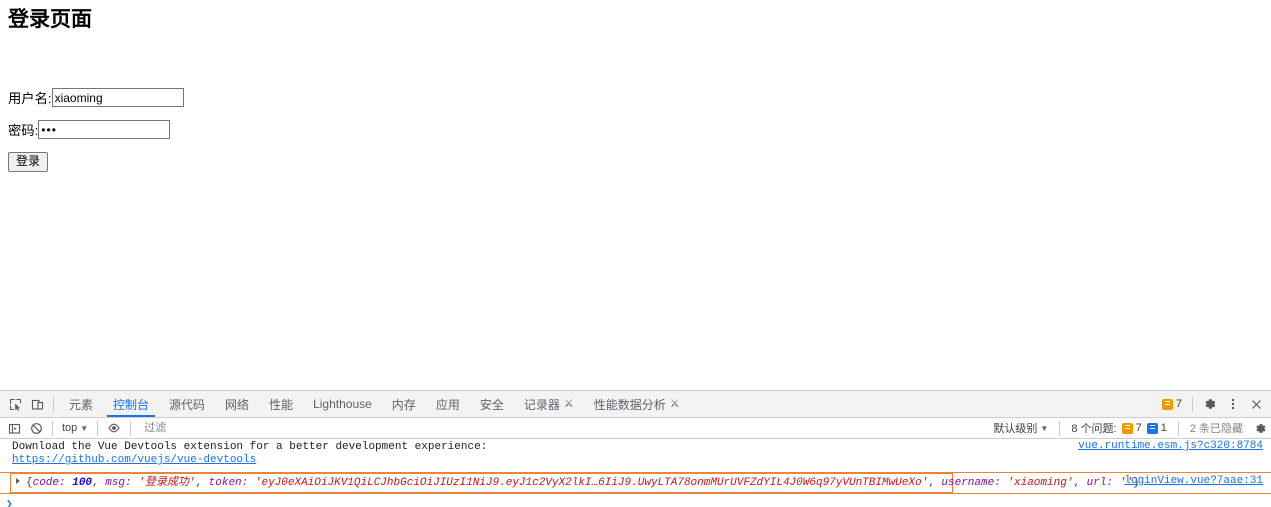 The image size is (1271, 507). Describe the element at coordinates (117, 97) in the screenshot. I see `username-input` at that location.